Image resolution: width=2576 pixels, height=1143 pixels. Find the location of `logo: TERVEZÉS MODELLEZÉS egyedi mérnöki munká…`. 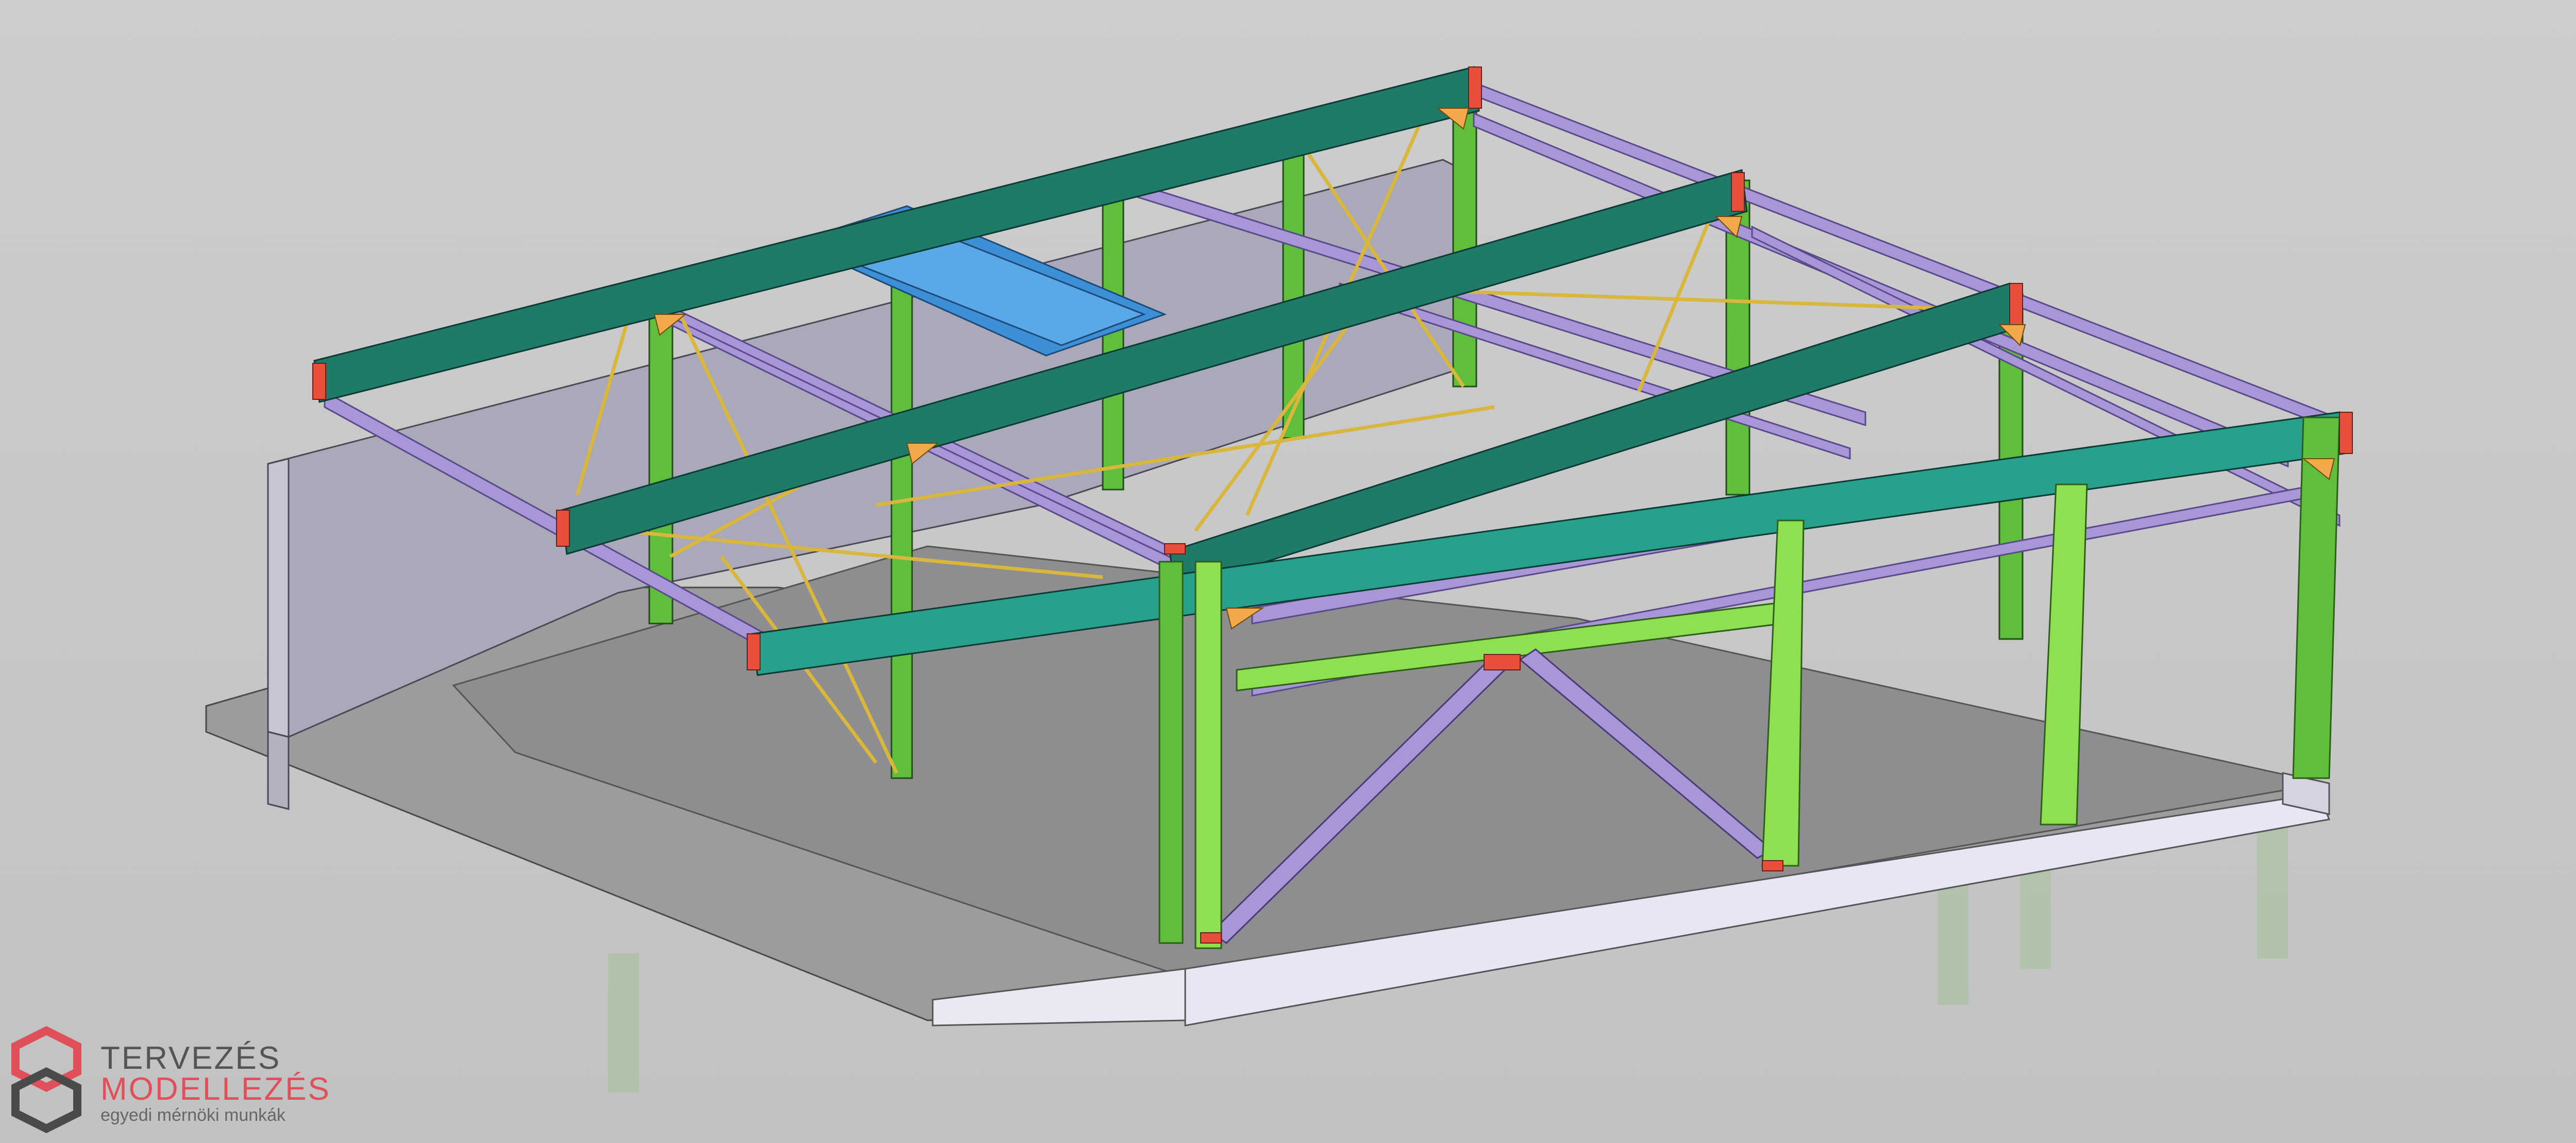

logo: TERVEZÉS MODELLEZÉS egyedi mérnöki munká… is located at coordinates (180, 1084).